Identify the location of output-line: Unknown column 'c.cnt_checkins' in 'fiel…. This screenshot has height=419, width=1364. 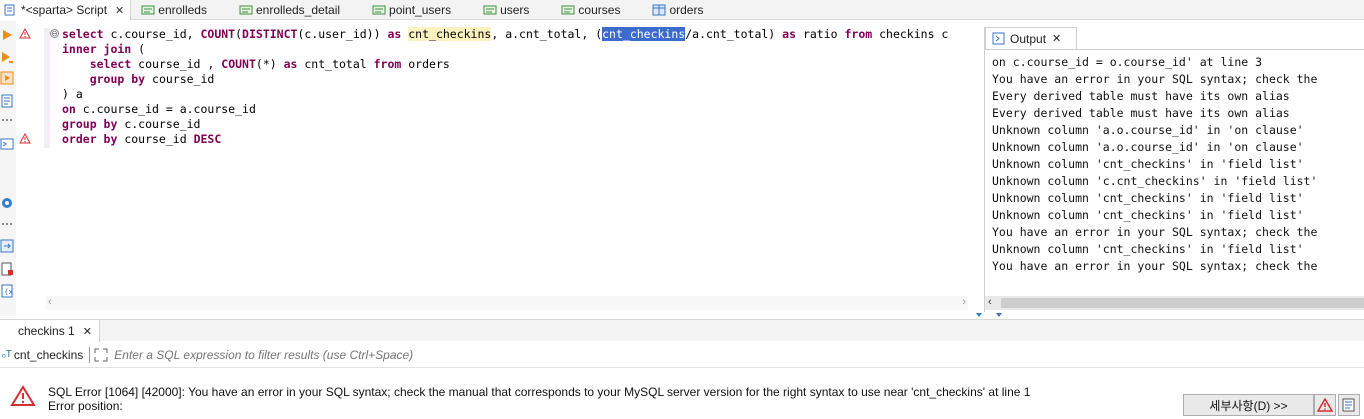
(1155, 181).